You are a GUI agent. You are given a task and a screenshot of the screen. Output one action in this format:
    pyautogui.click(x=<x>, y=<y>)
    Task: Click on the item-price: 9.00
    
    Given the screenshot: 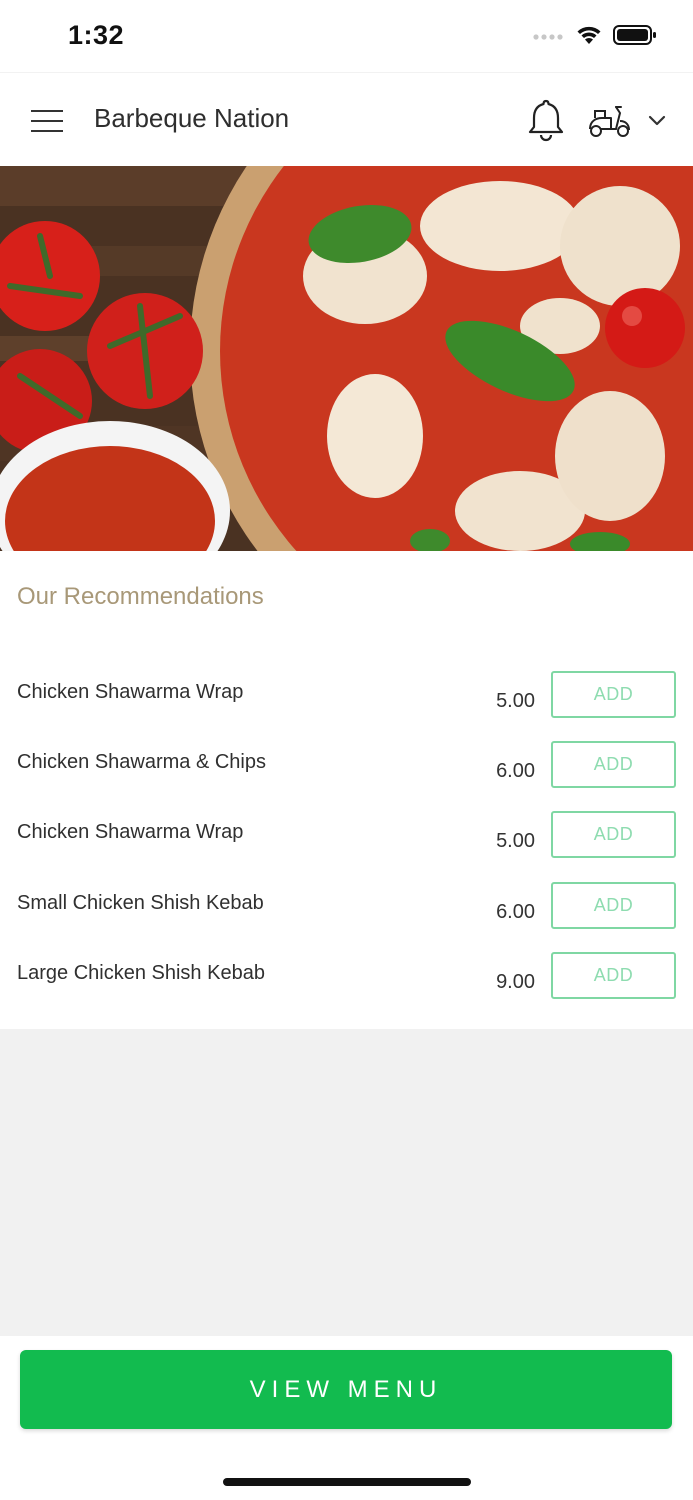 What is the action you would take?
    pyautogui.click(x=515, y=982)
    